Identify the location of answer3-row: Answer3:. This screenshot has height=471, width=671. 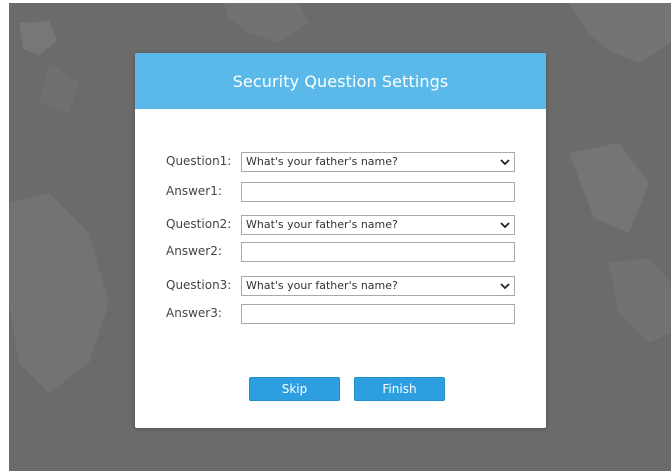
(340, 314).